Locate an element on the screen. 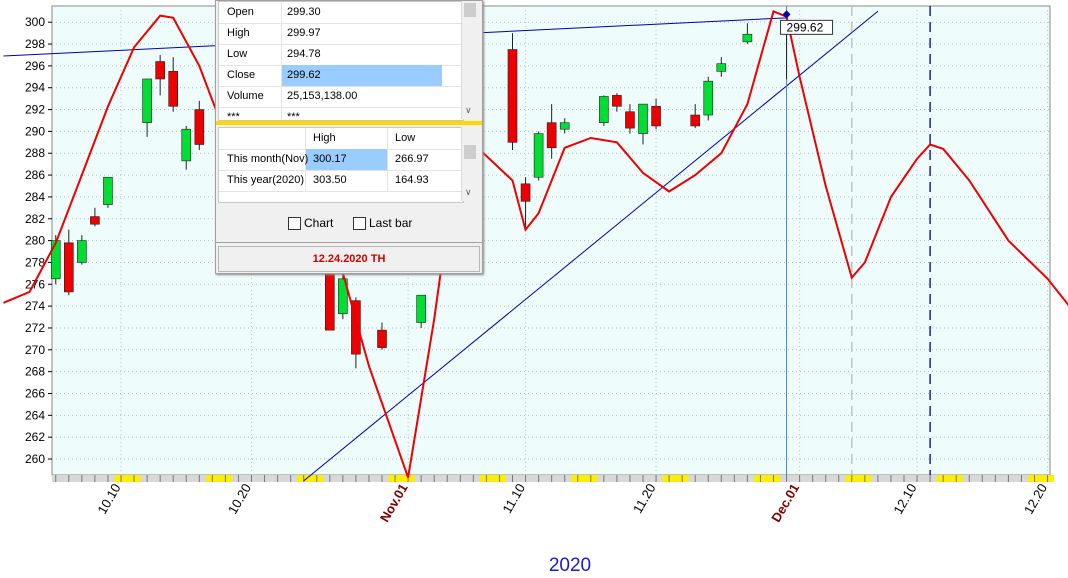  quote-row-high: High 299.97 is located at coordinates (341, 34).